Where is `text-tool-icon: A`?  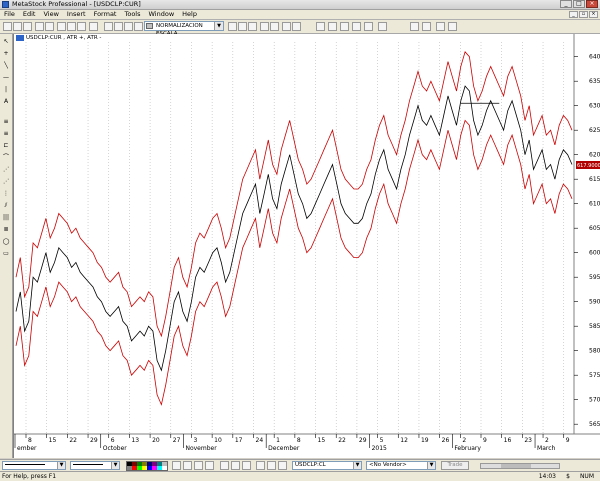
text-tool-icon: A is located at coordinates (6, 102).